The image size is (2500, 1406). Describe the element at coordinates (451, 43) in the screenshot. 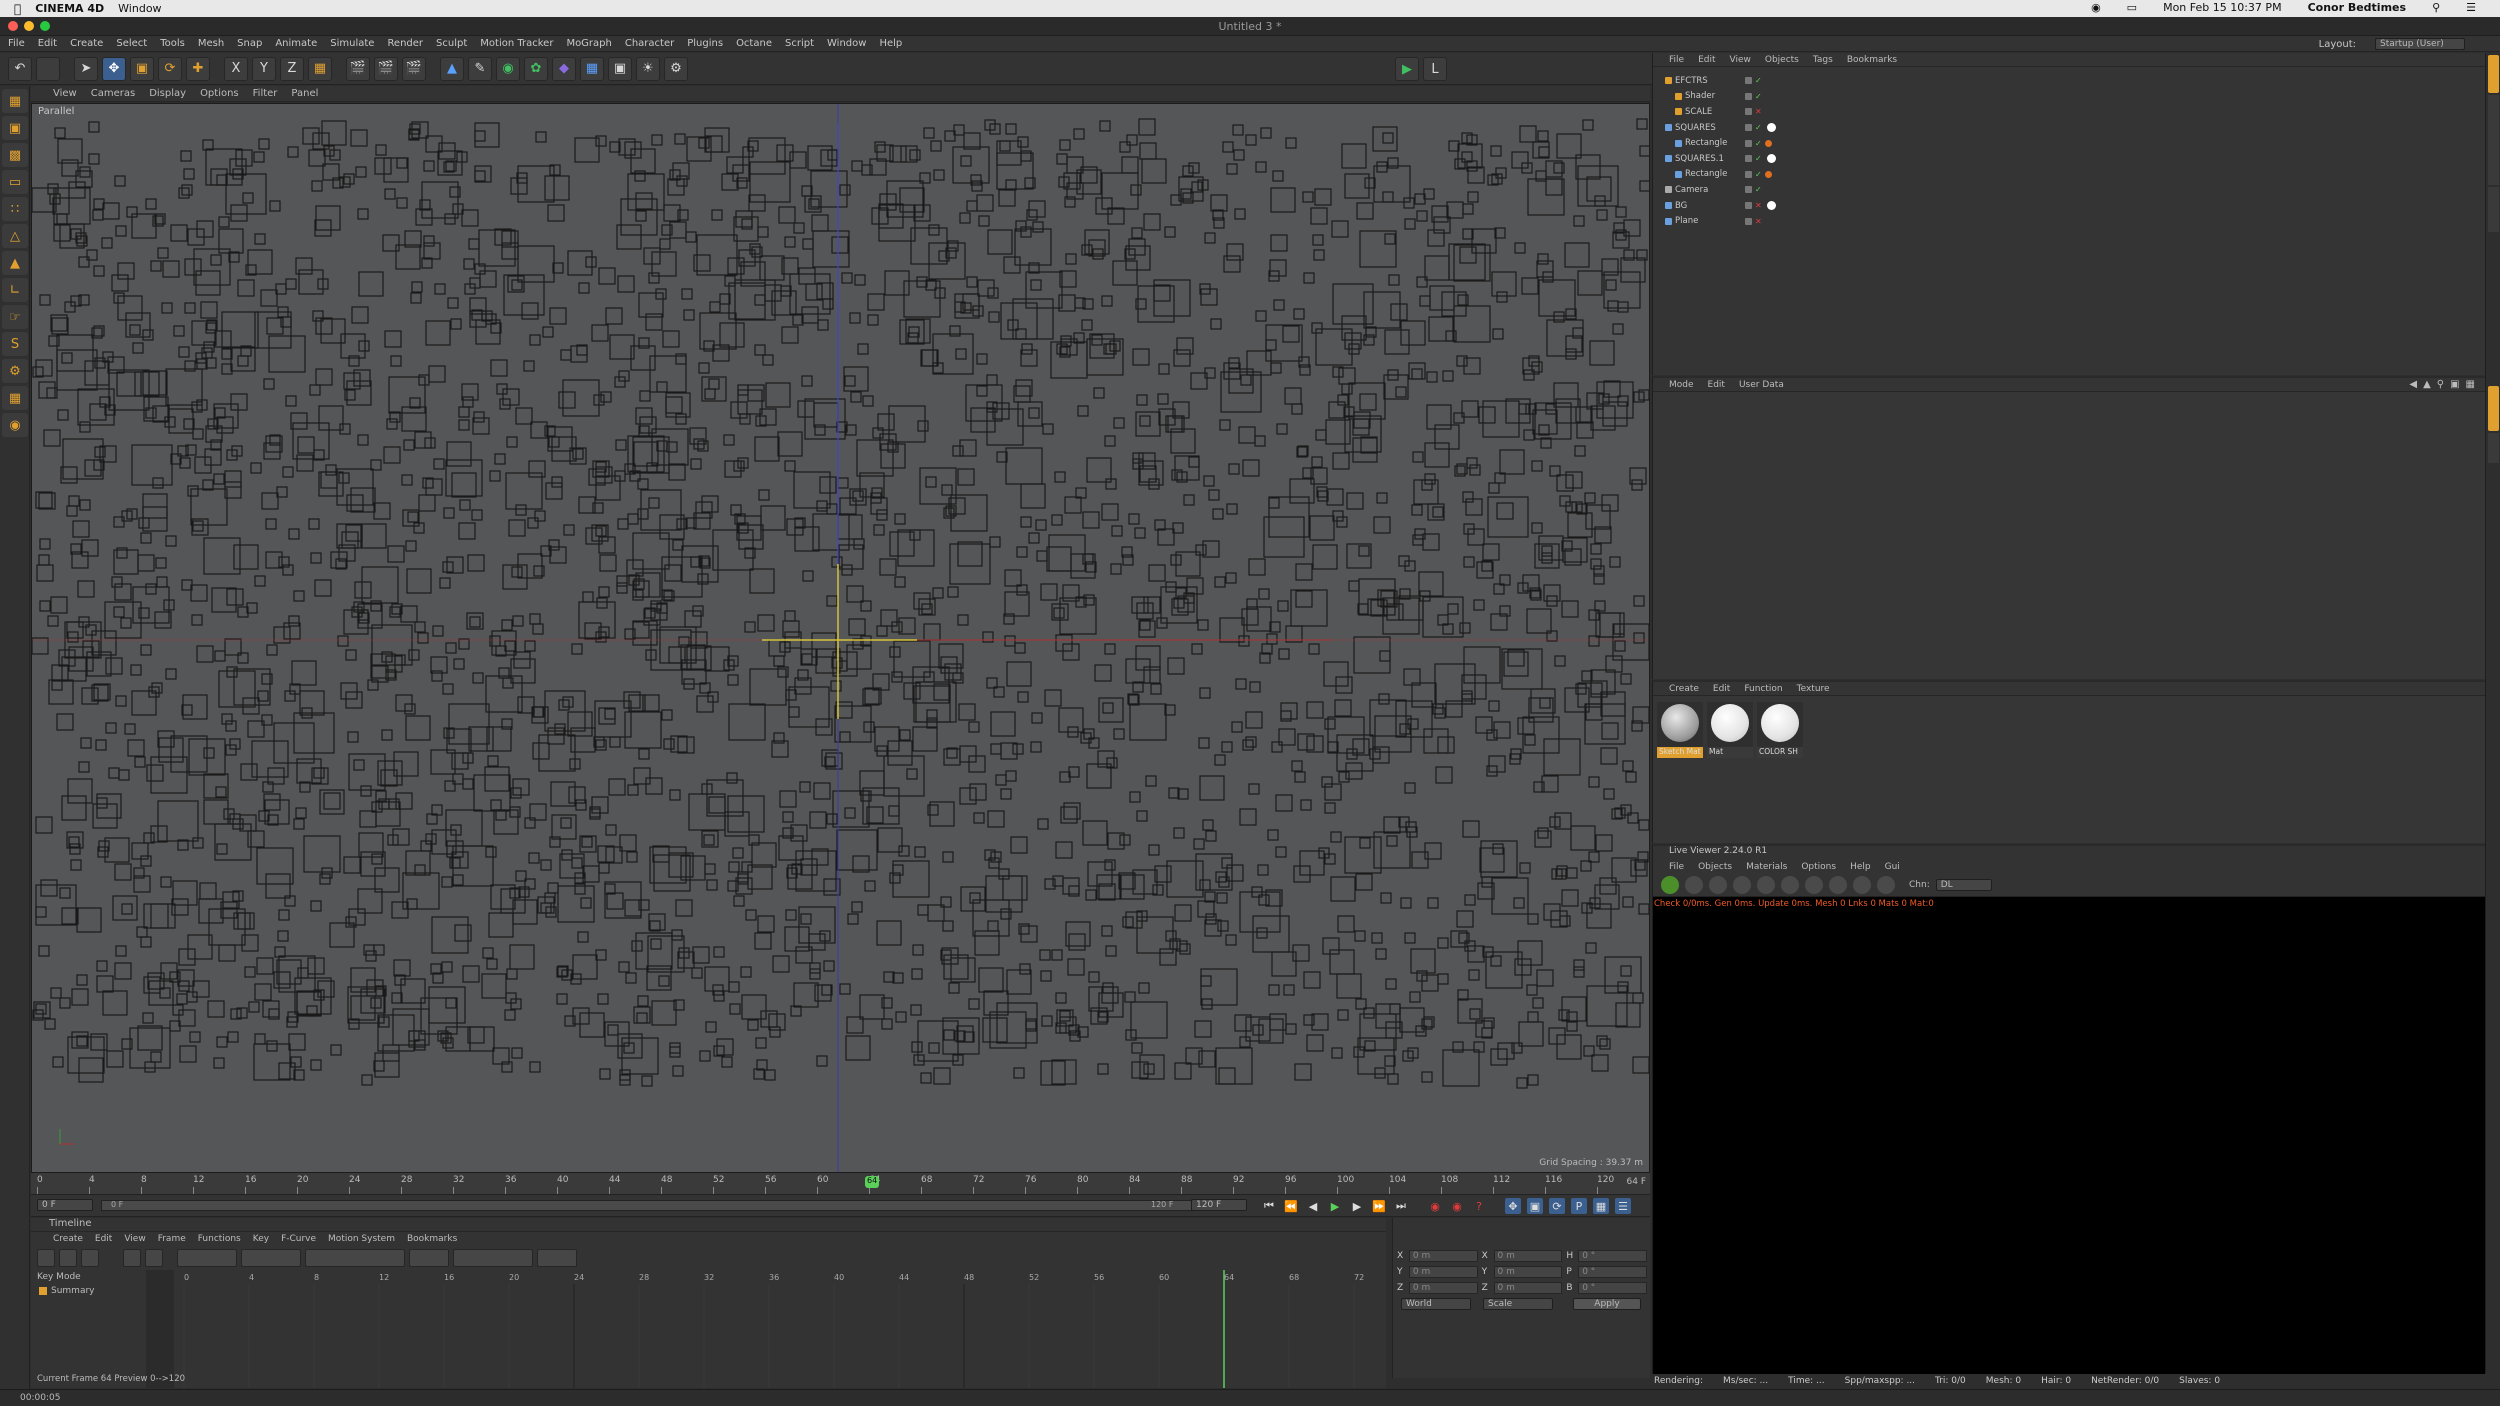

I see `menu-sculpt: Sculpt` at that location.